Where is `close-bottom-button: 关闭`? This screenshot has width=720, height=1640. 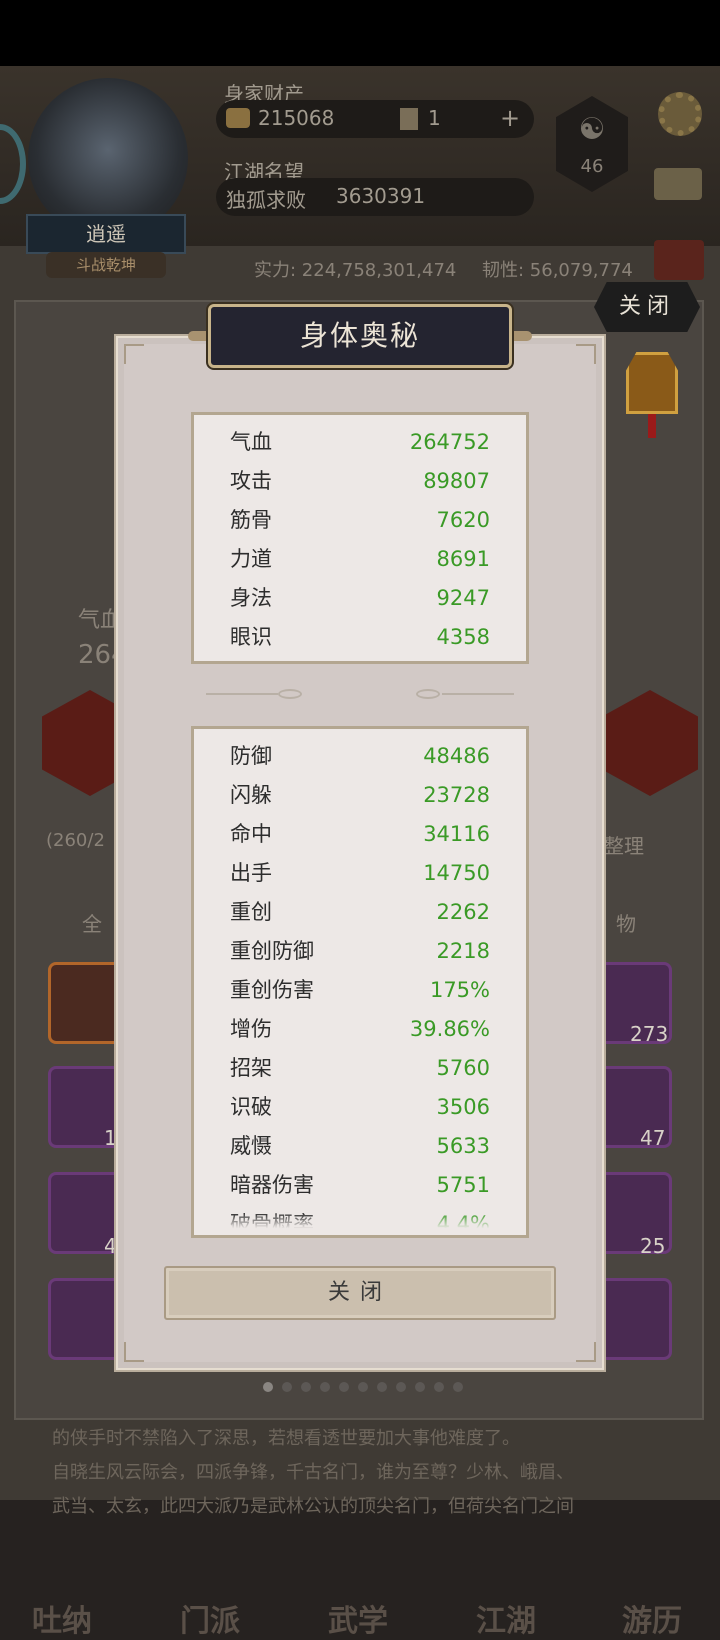 close-bottom-button: 关闭 is located at coordinates (360, 1293).